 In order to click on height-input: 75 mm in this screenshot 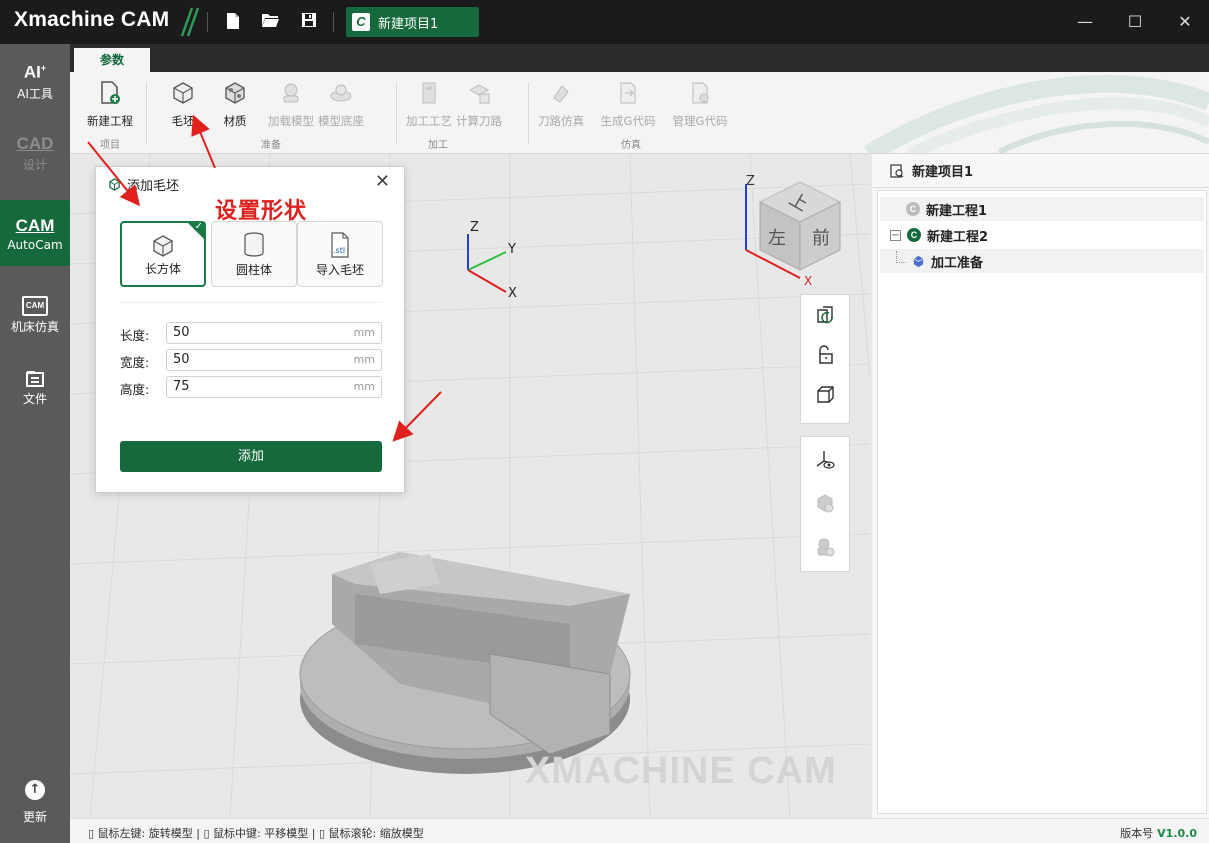, I will do `click(274, 387)`.